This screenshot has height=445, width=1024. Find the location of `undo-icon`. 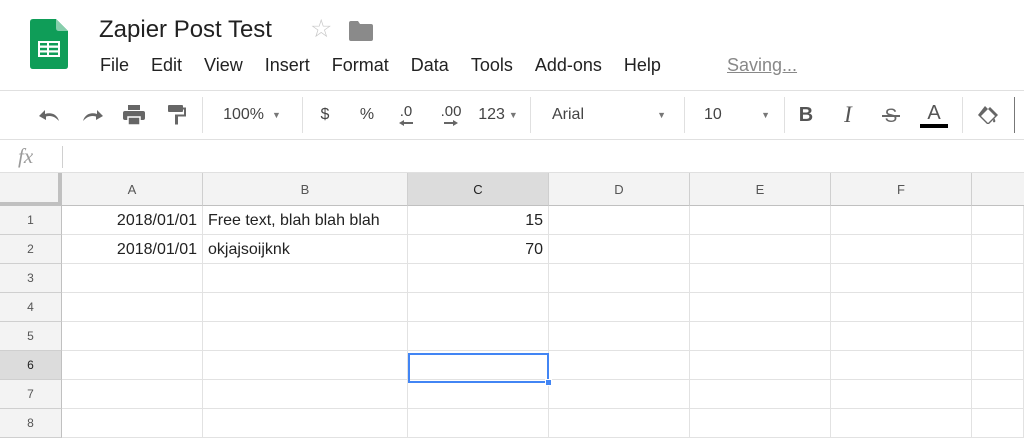

undo-icon is located at coordinates (50, 115).